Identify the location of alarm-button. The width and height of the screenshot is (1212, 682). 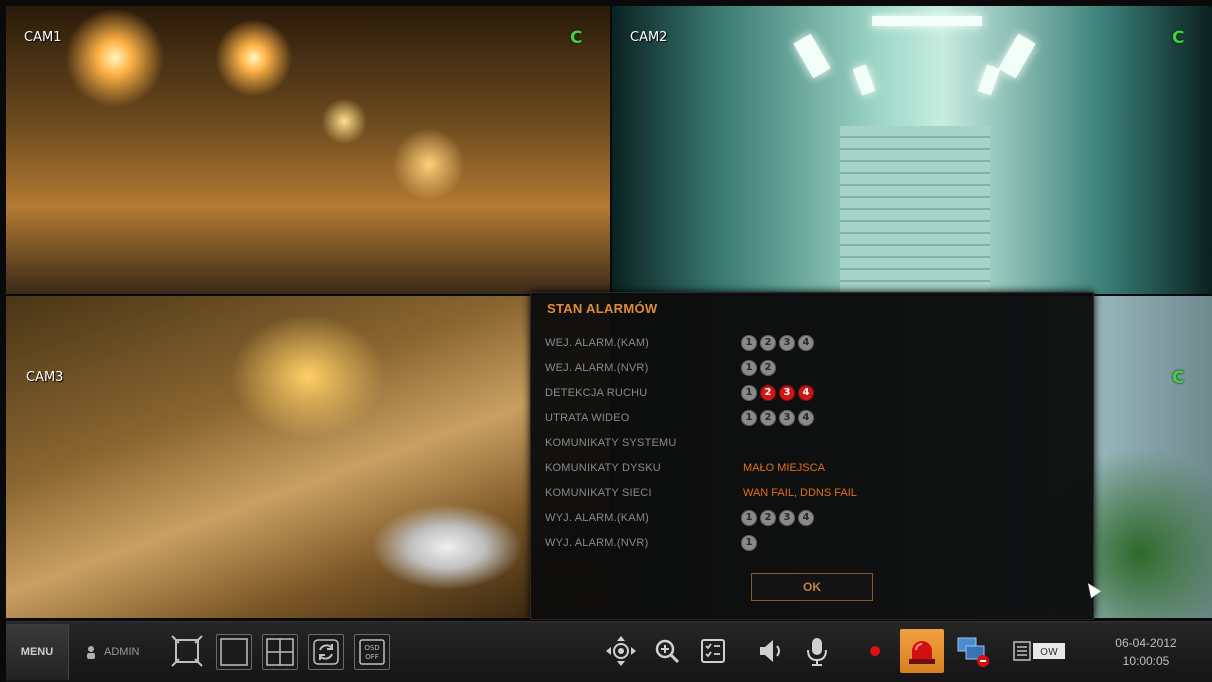
(922, 651).